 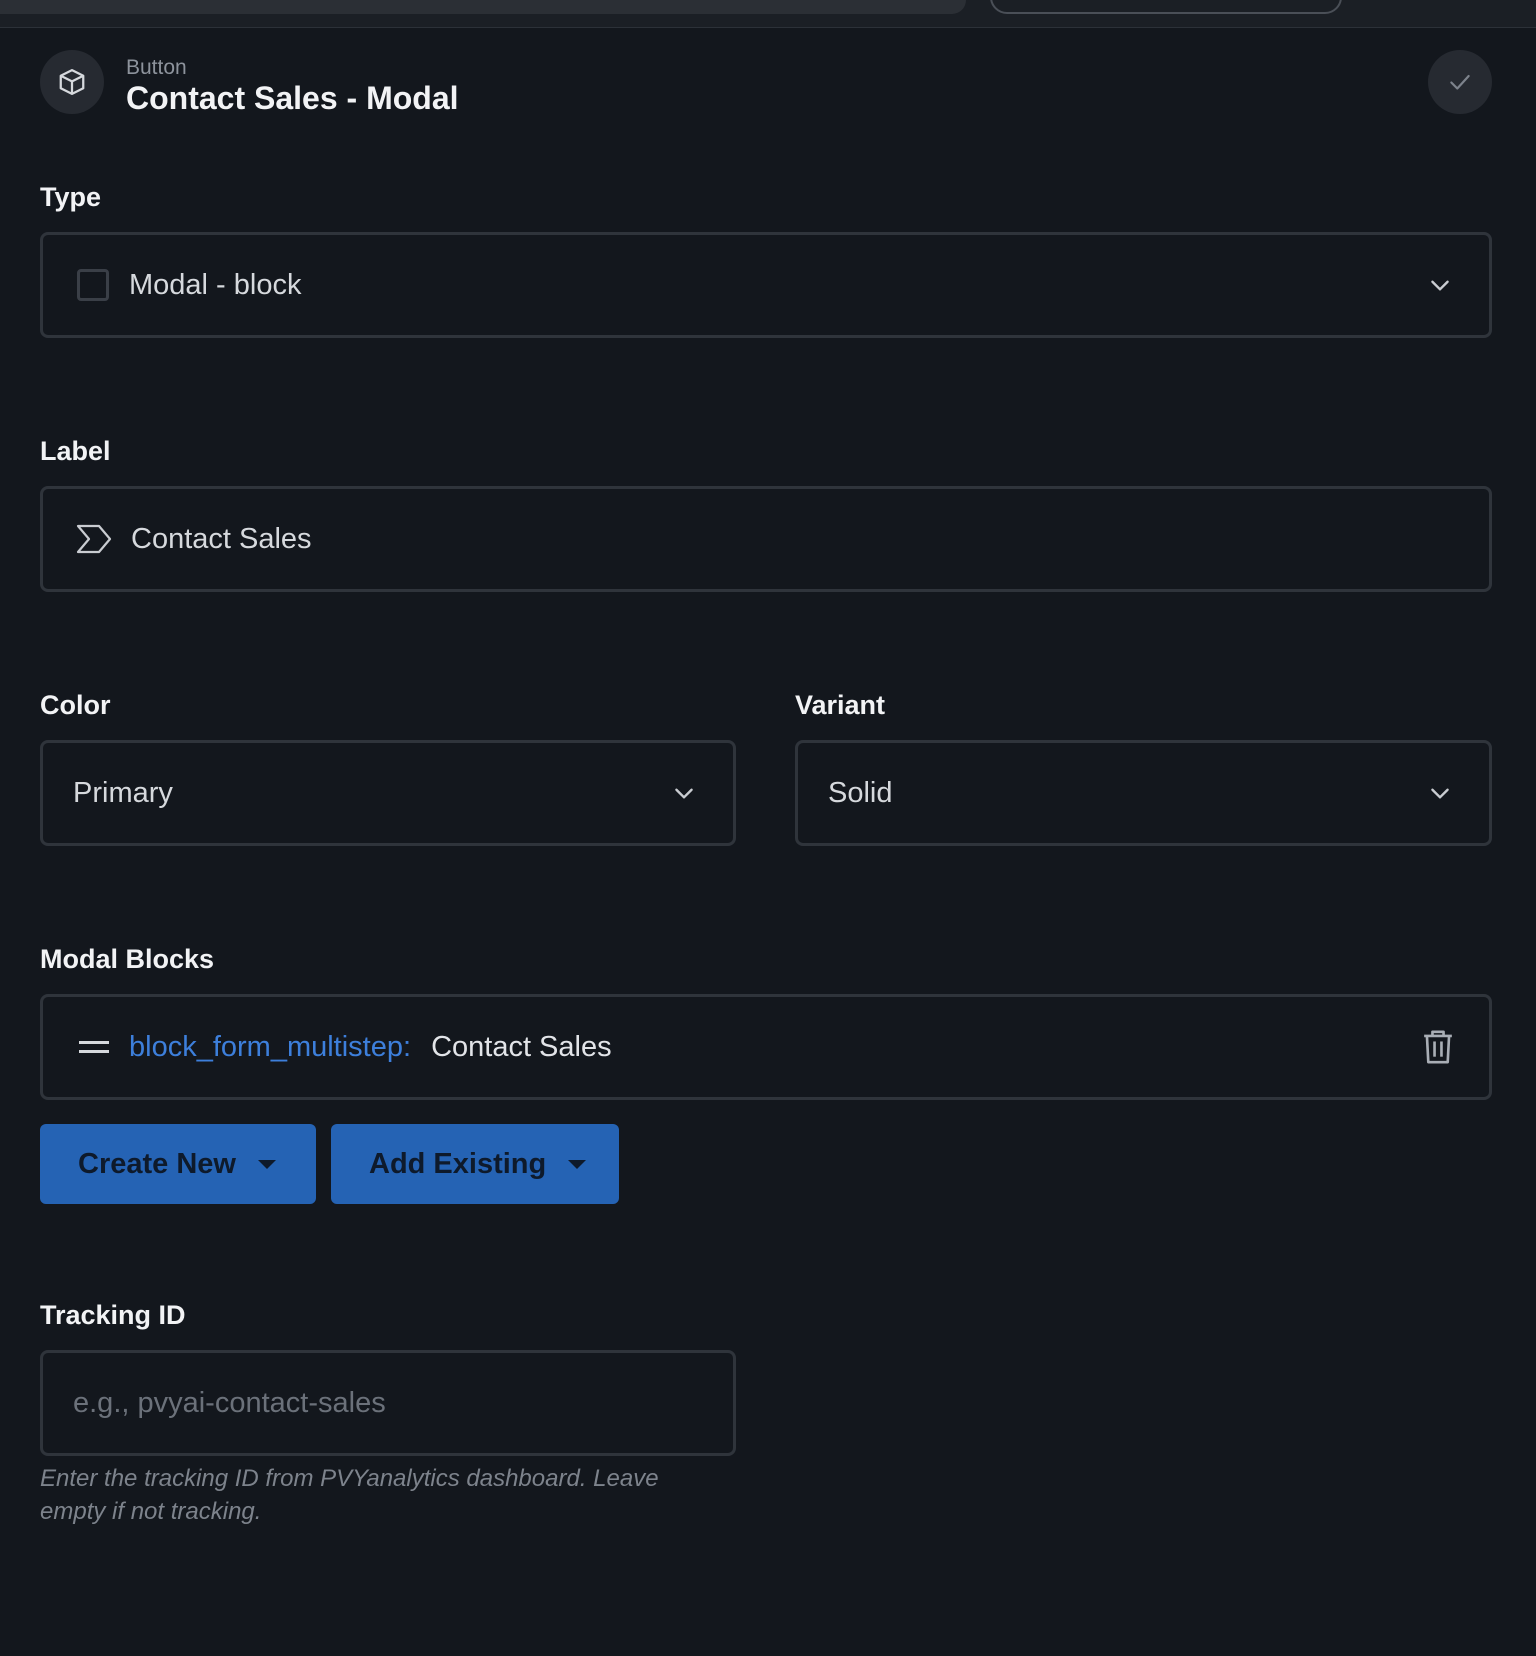 I want to click on modal-blocks-label: Modal Blocks, so click(x=127, y=959).